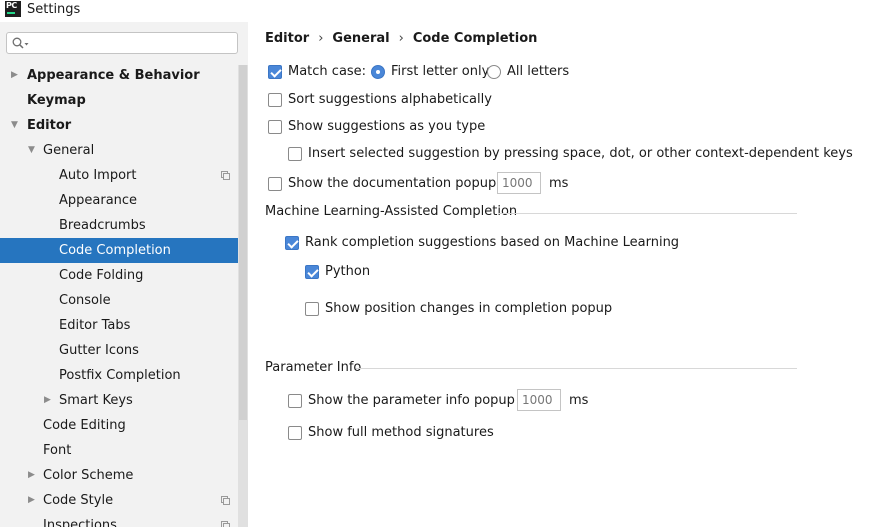  Describe the element at coordinates (20, 43) in the screenshot. I see `search-icon` at that location.